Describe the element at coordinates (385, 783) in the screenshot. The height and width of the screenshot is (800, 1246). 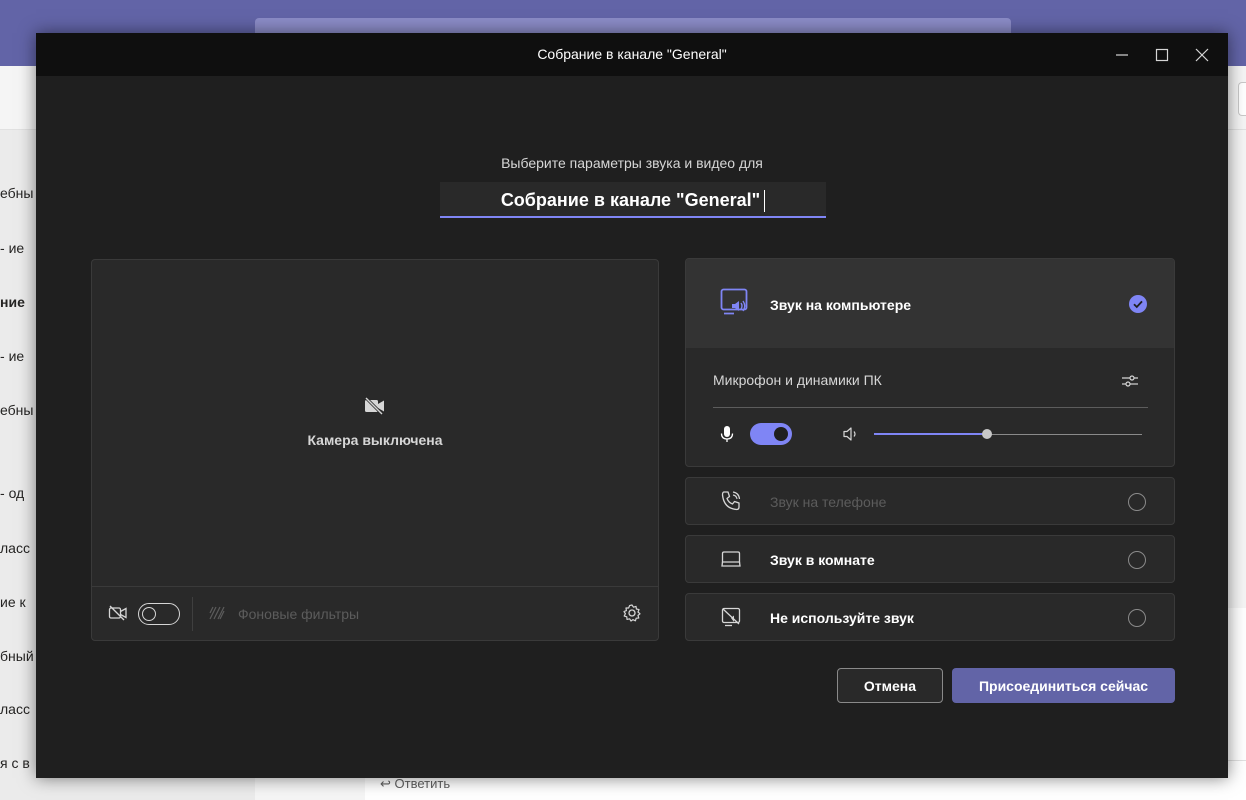
I see `reply-icon: ↩` at that location.